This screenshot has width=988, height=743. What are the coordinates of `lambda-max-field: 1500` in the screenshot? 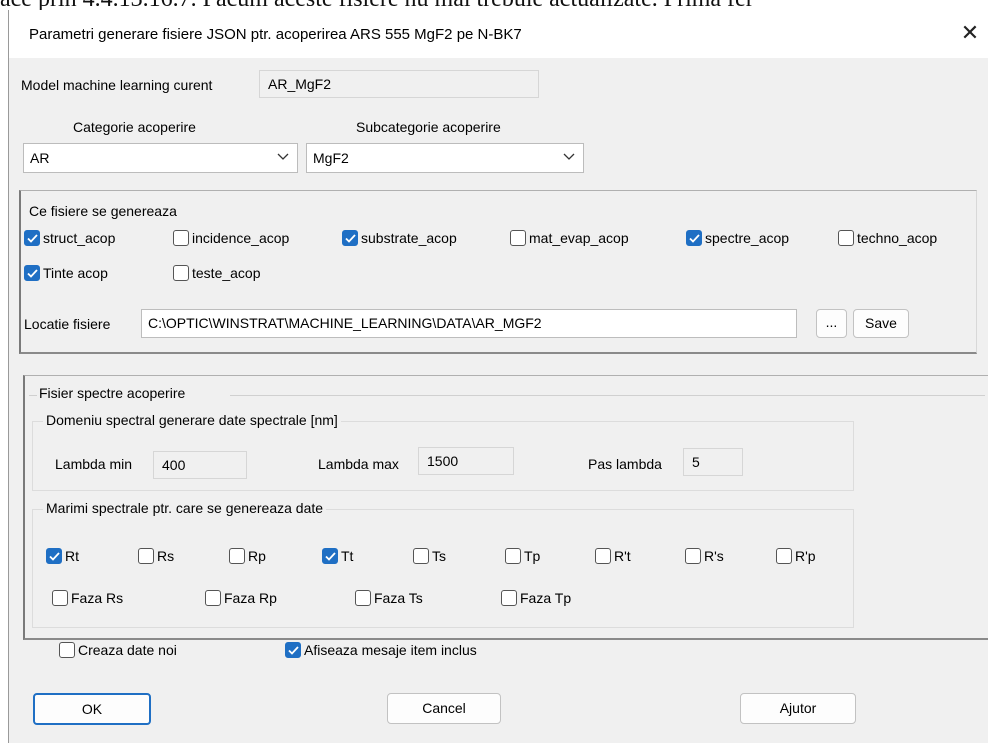 It's located at (466, 461).